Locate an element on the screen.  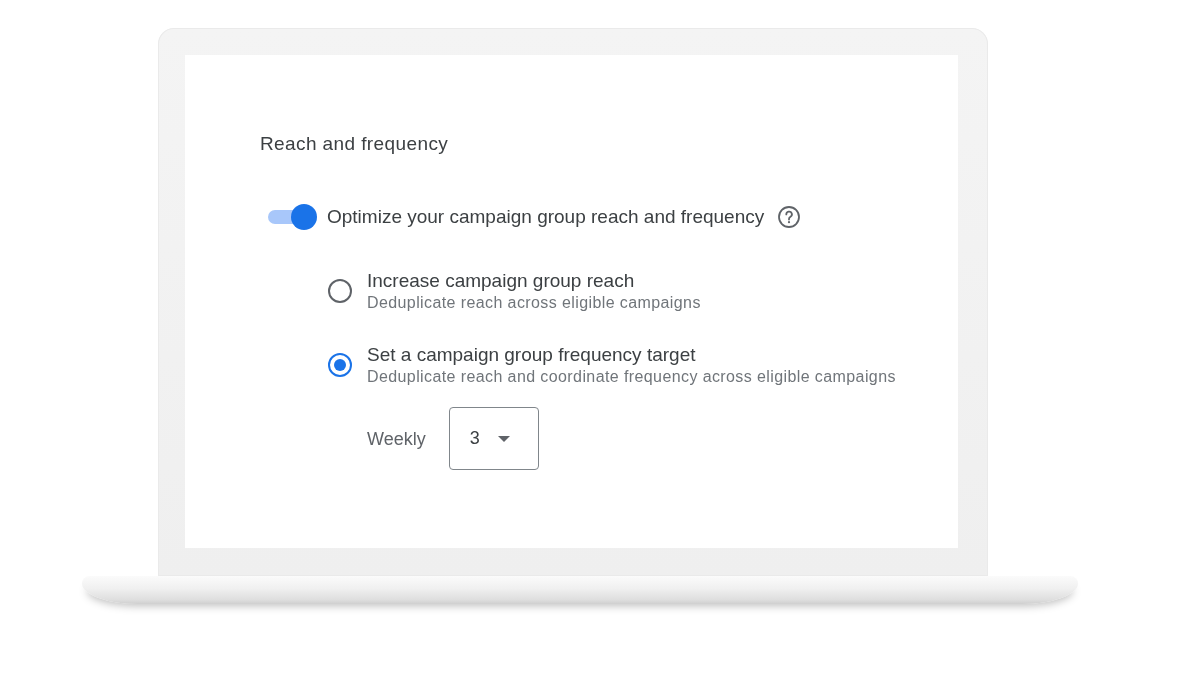
frequency-dropdown: 3 is located at coordinates (493, 438).